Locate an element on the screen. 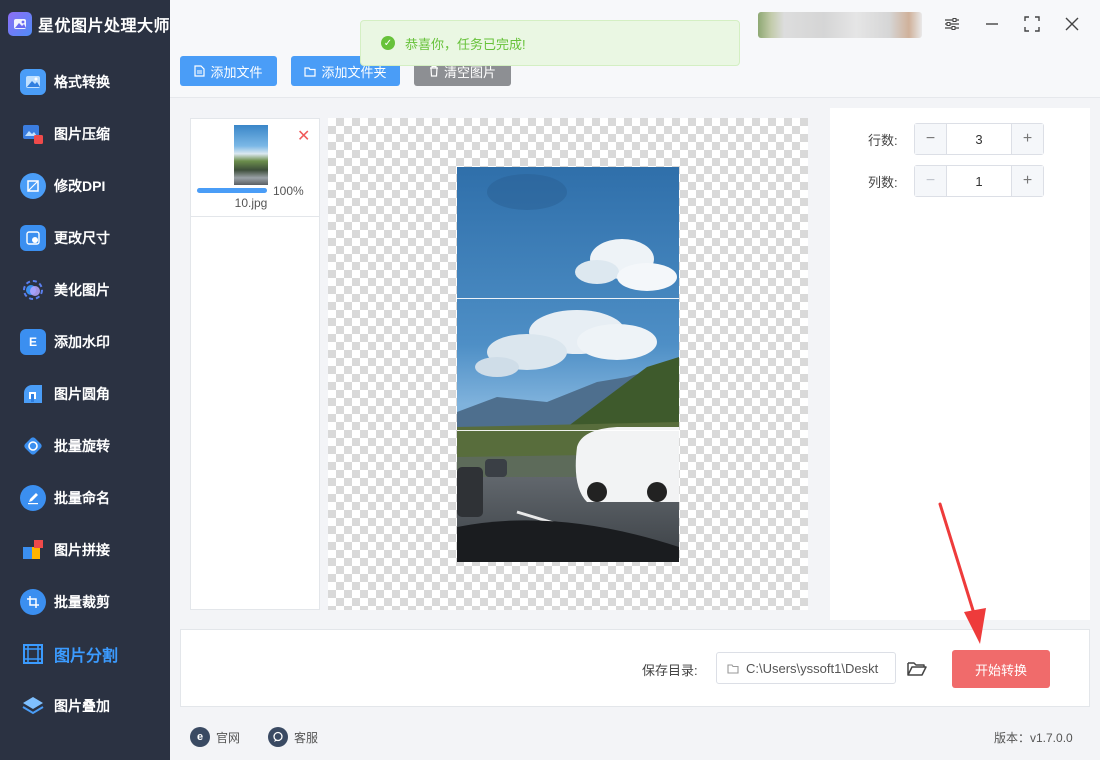 This screenshot has width=1100, height=760. beautify-icon is located at coordinates (33, 290).